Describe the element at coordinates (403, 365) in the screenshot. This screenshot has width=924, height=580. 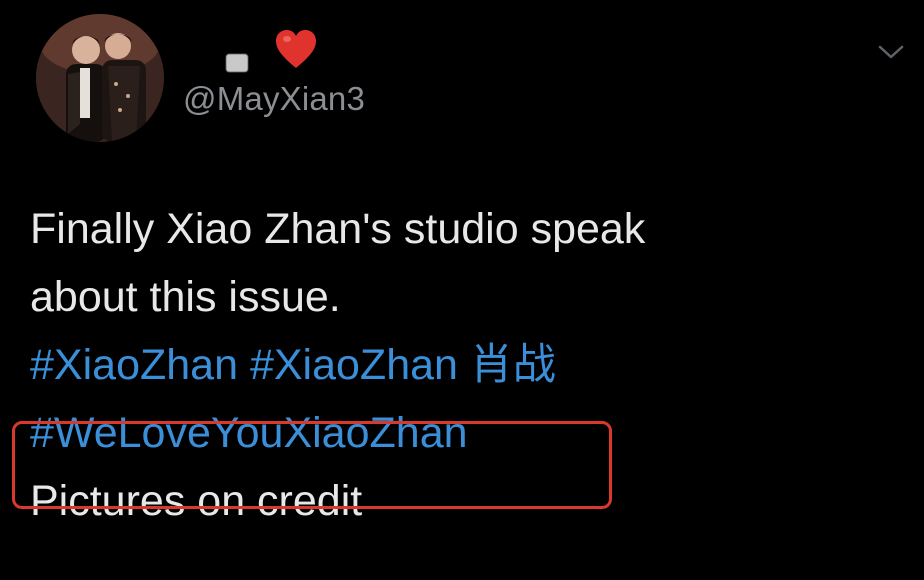
I see `hashtag-link: #XiaoZhan 肖战` at that location.